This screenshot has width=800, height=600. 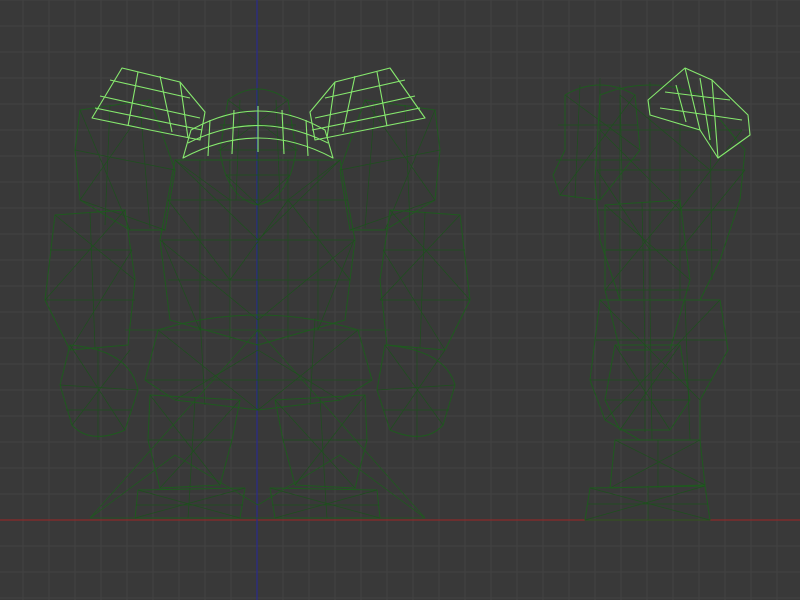 I want to click on front-shoulder-pads-selected, so click(x=258, y=113).